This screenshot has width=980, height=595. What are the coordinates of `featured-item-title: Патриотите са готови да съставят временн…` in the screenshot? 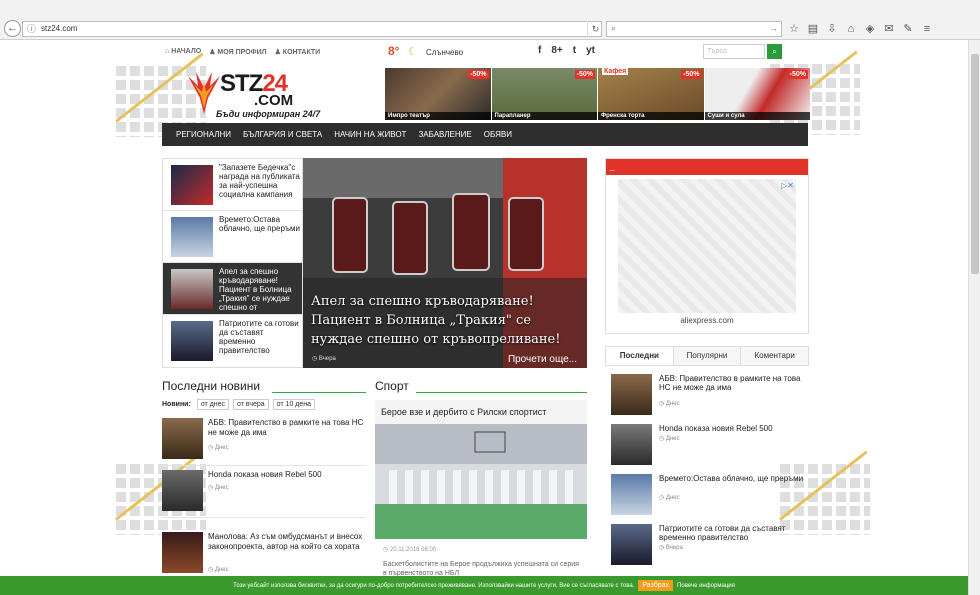 It's located at (259, 337).